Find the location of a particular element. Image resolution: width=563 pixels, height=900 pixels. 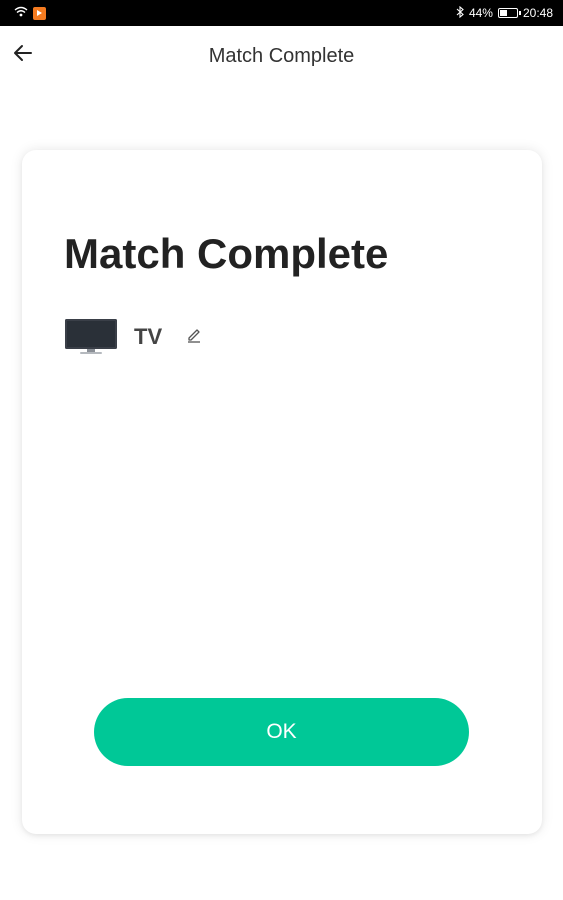

clock: 20:48 is located at coordinates (537, 13).